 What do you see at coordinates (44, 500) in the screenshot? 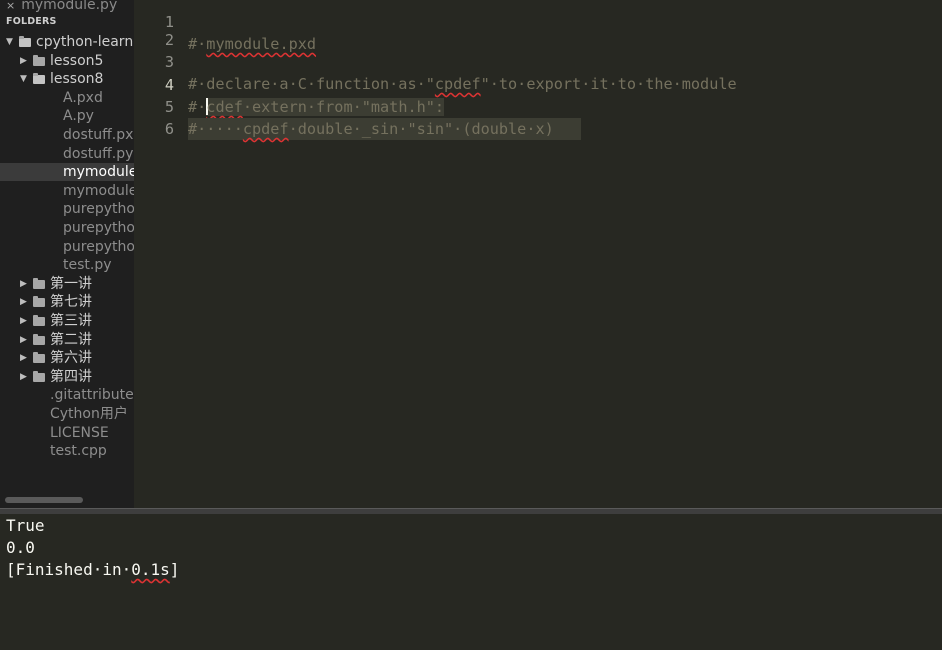
I see `sidebar-scrollbar` at bounding box center [44, 500].